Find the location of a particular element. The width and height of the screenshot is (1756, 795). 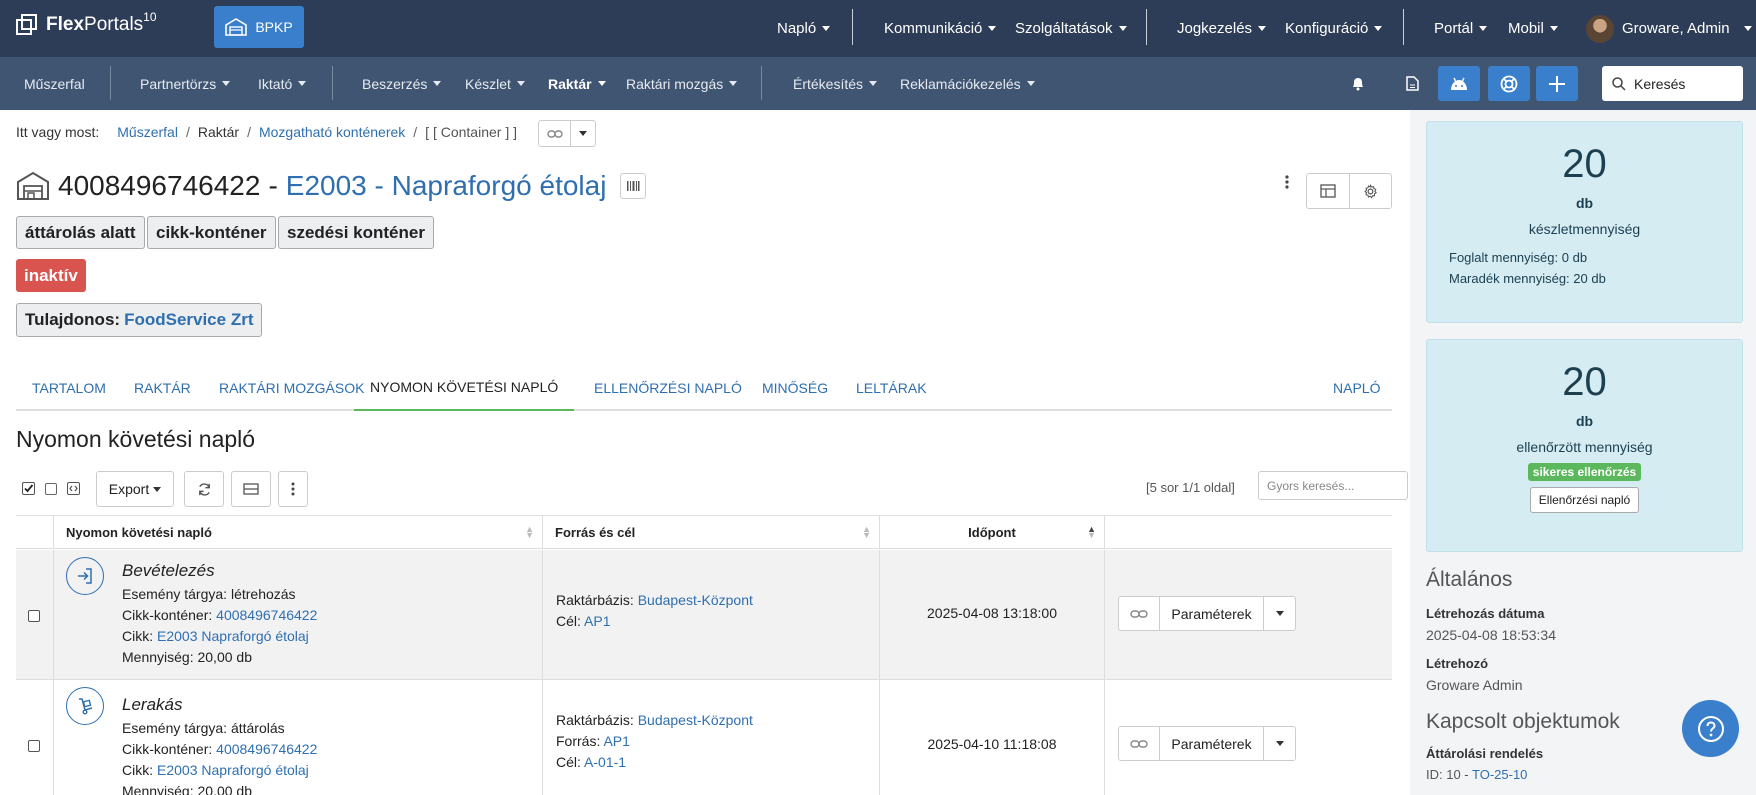

layout-button is located at coordinates (1328, 191).